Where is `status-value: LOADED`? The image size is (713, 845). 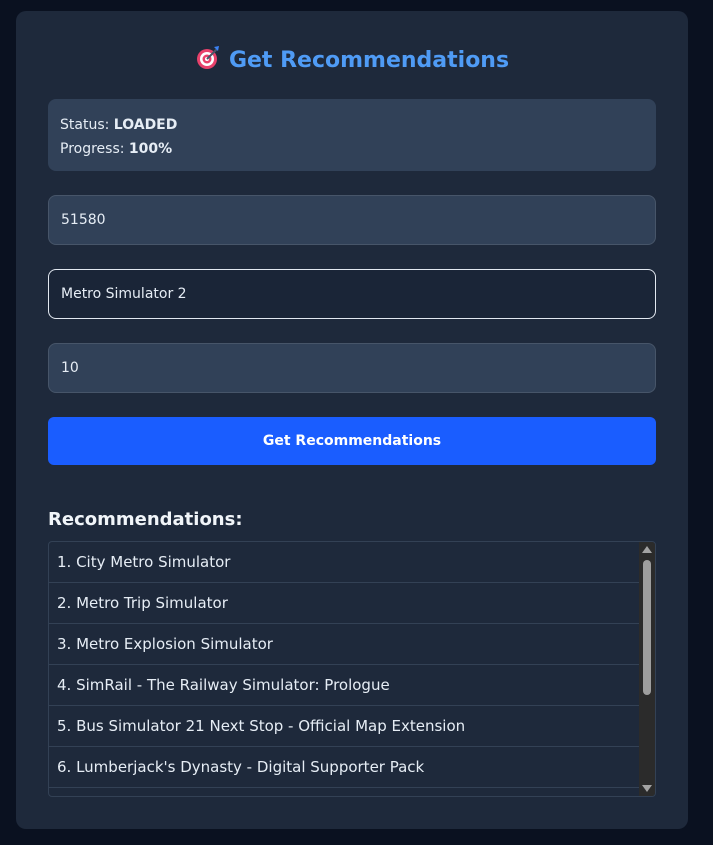
status-value: LOADED is located at coordinates (145, 125).